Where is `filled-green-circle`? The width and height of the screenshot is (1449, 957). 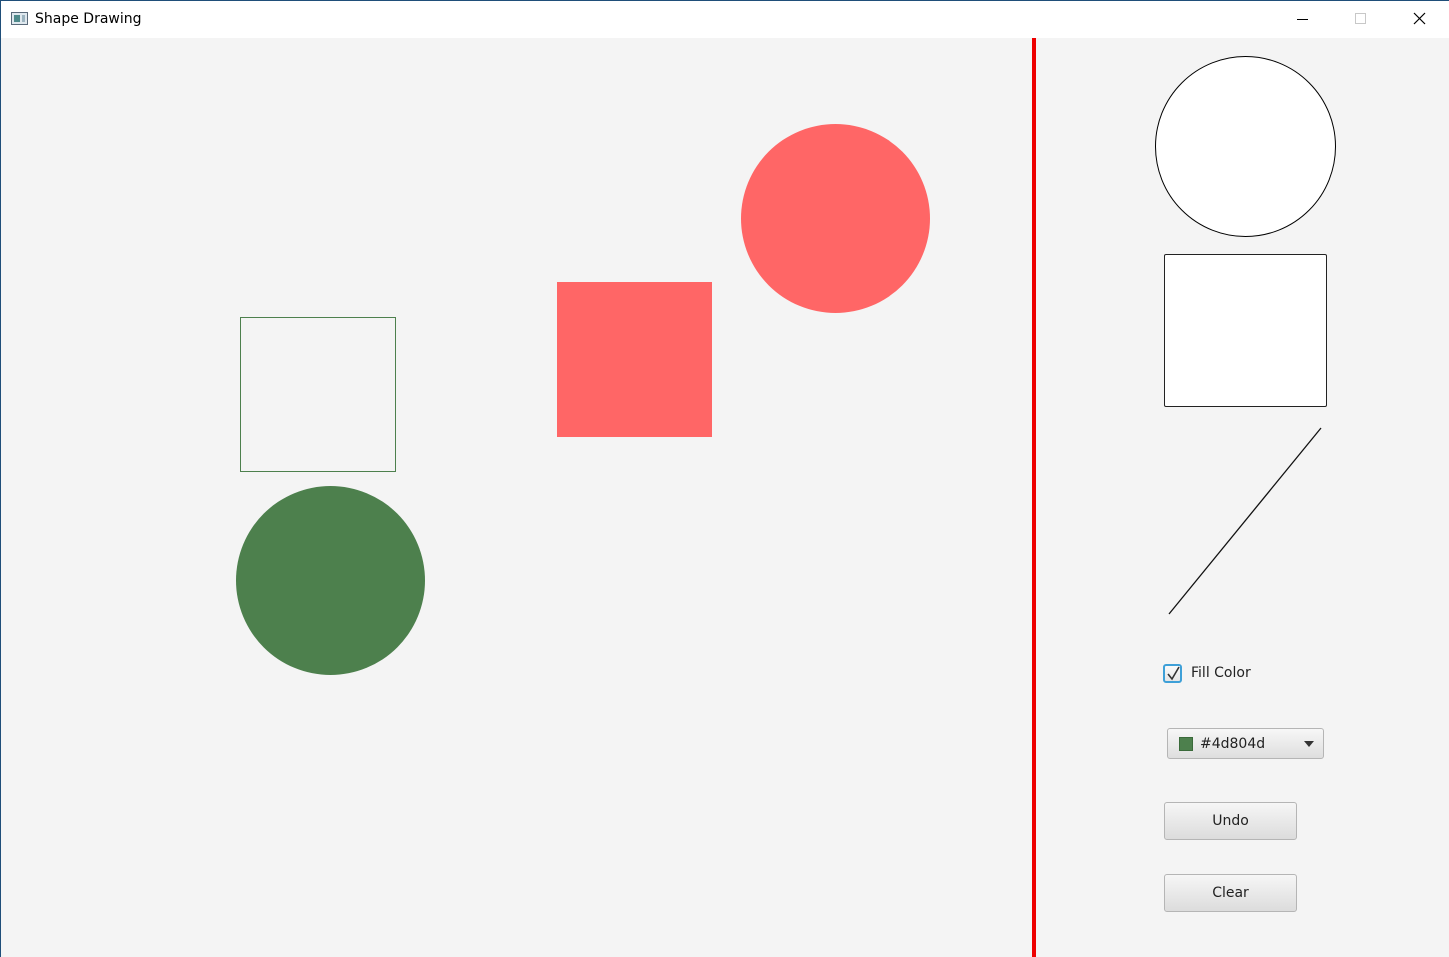
filled-green-circle is located at coordinates (330, 580).